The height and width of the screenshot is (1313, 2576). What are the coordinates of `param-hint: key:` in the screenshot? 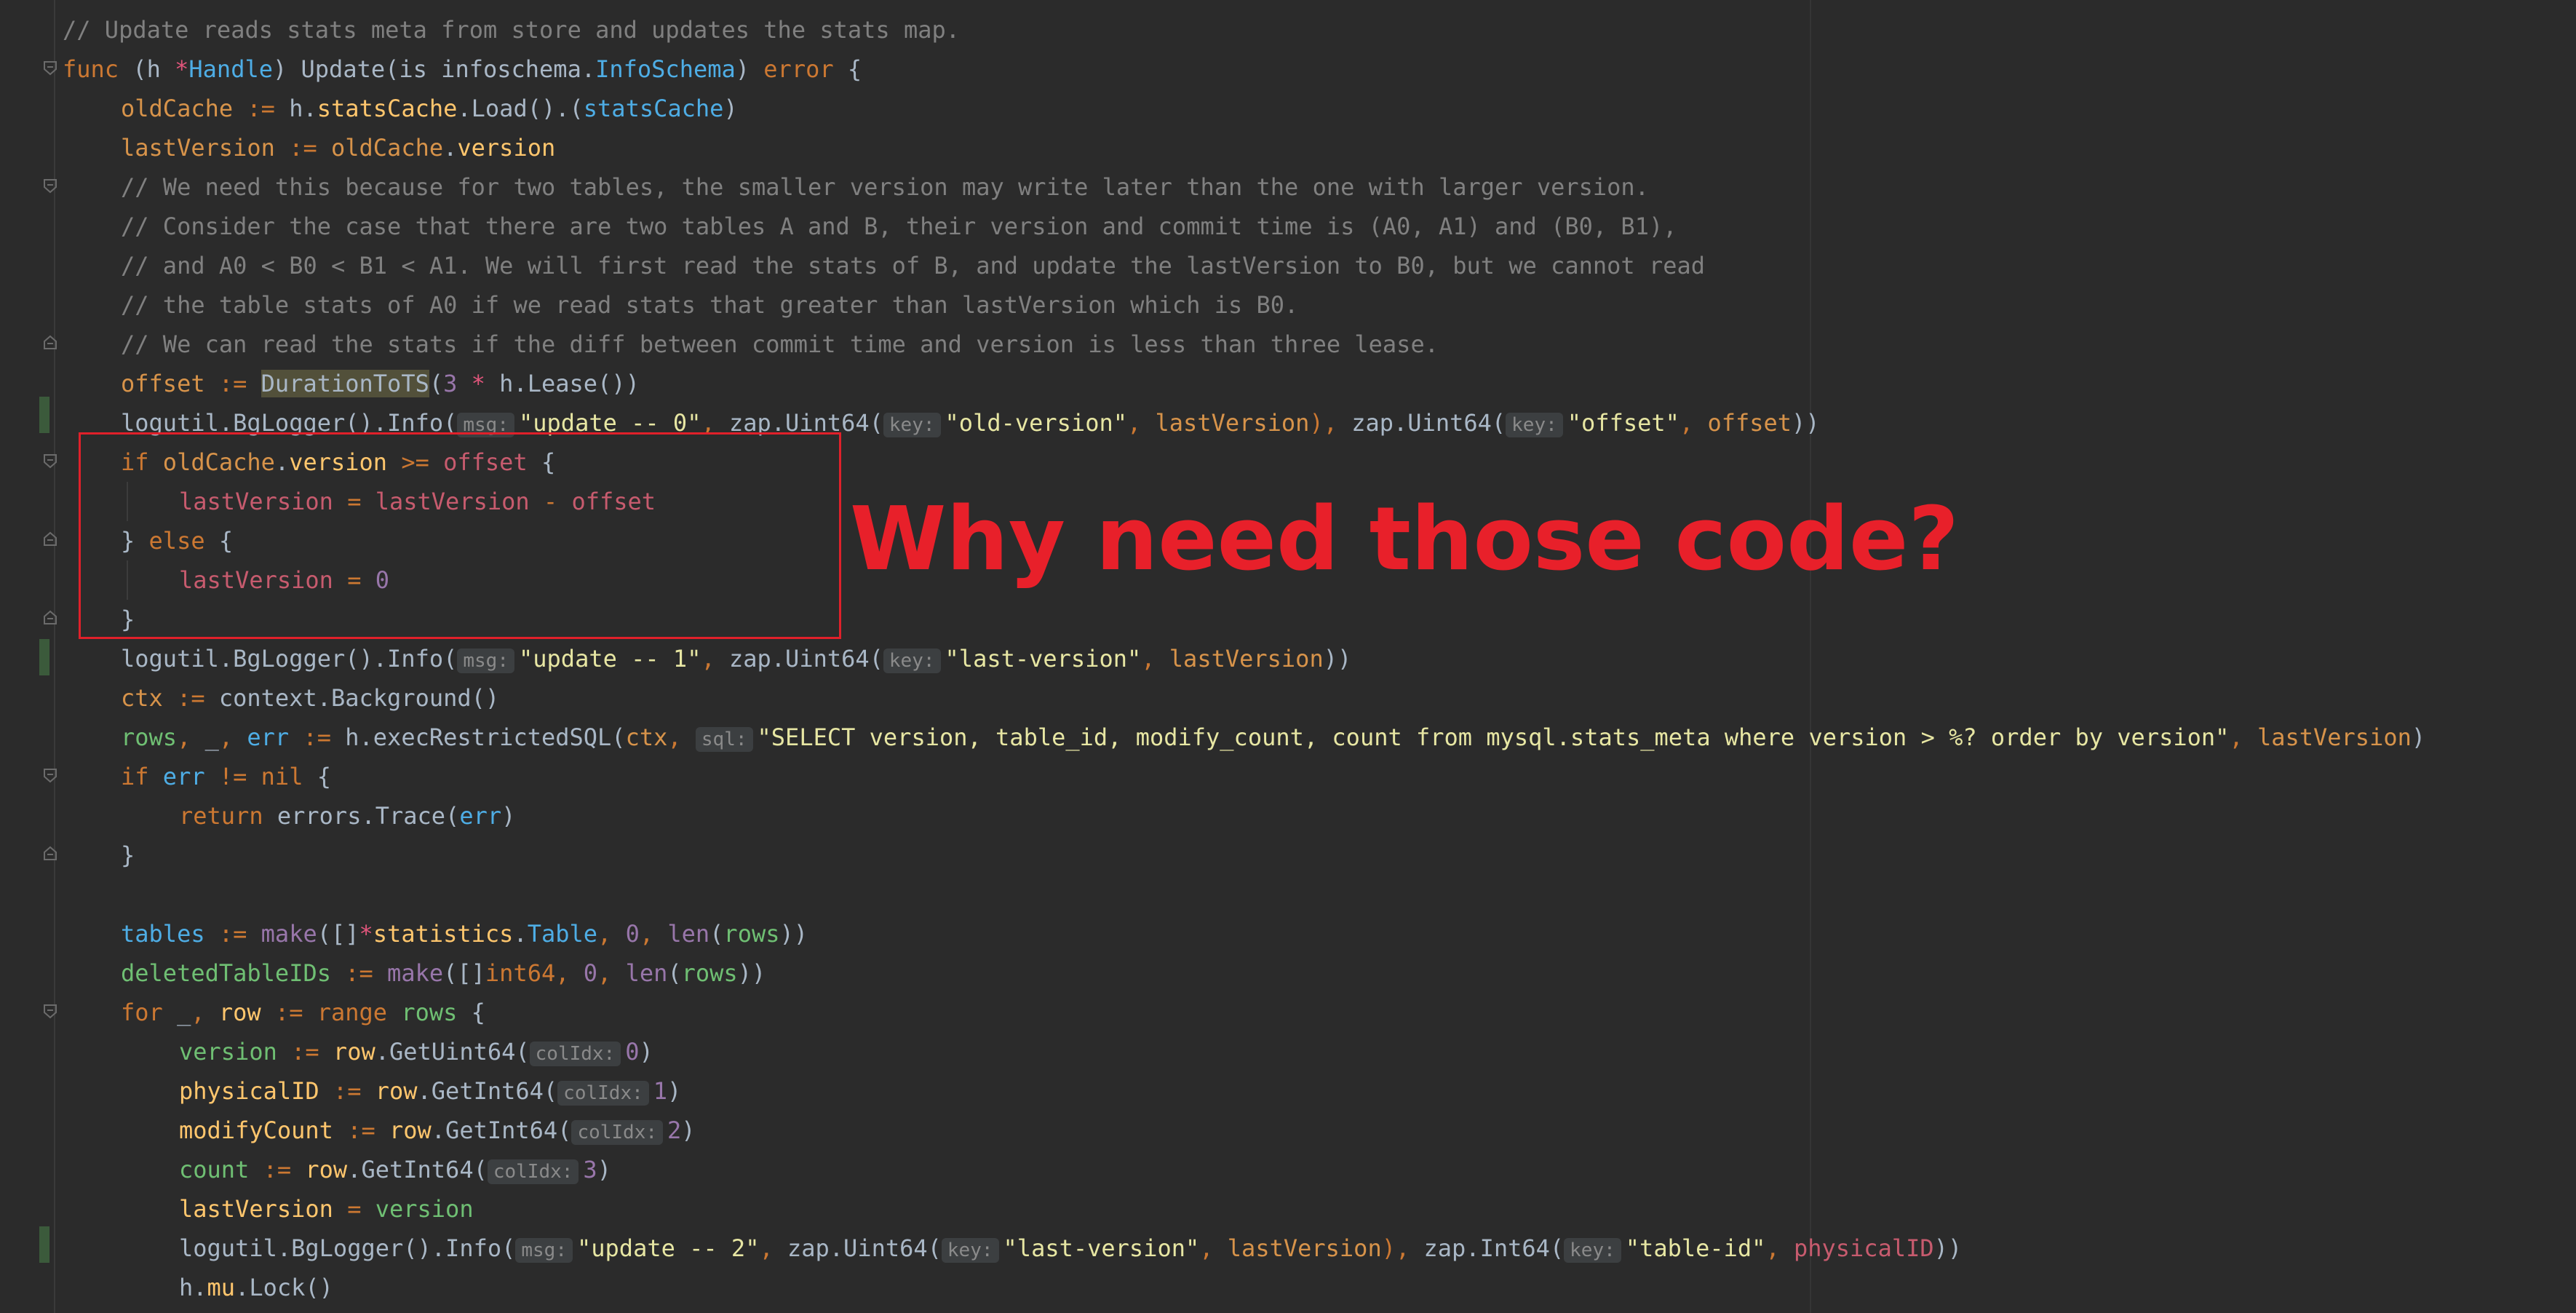 It's located at (912, 425).